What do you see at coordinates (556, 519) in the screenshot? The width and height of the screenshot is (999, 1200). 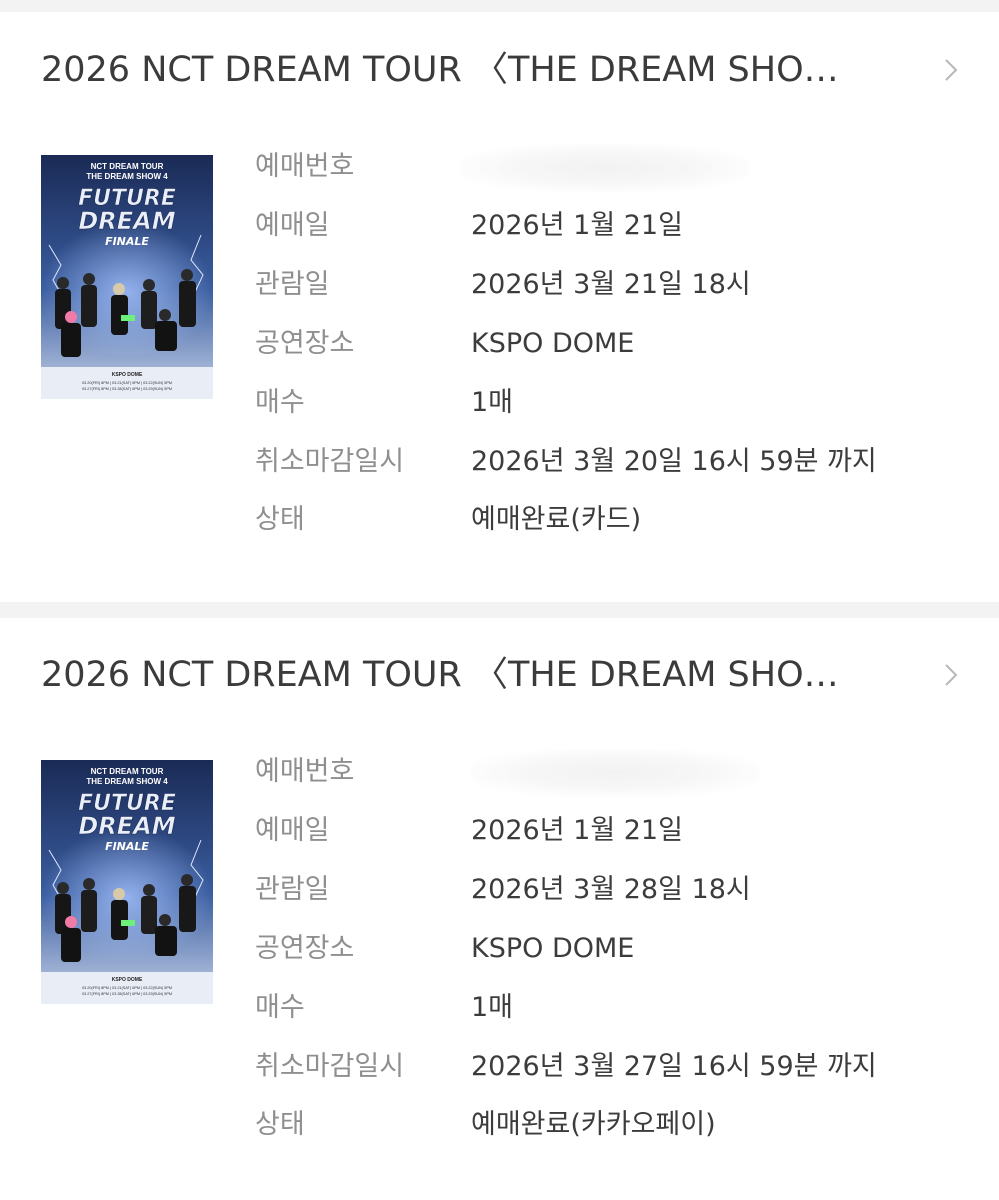 I see `value-status: 예매완료(카드)` at bounding box center [556, 519].